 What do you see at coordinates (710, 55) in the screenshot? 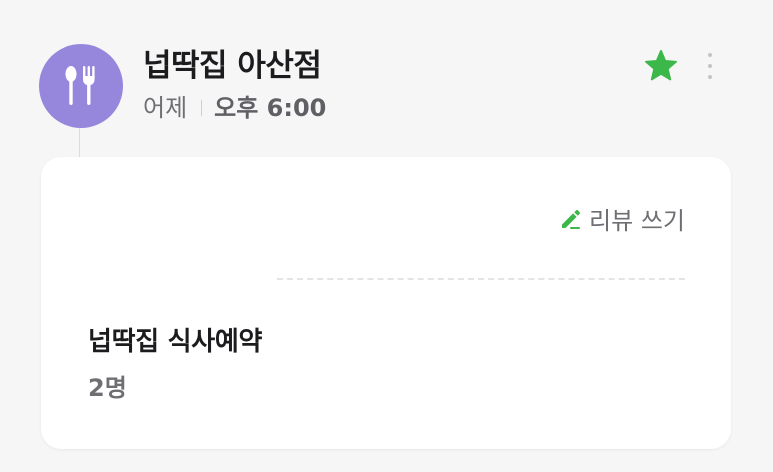
I see `more-vertical-icon` at bounding box center [710, 55].